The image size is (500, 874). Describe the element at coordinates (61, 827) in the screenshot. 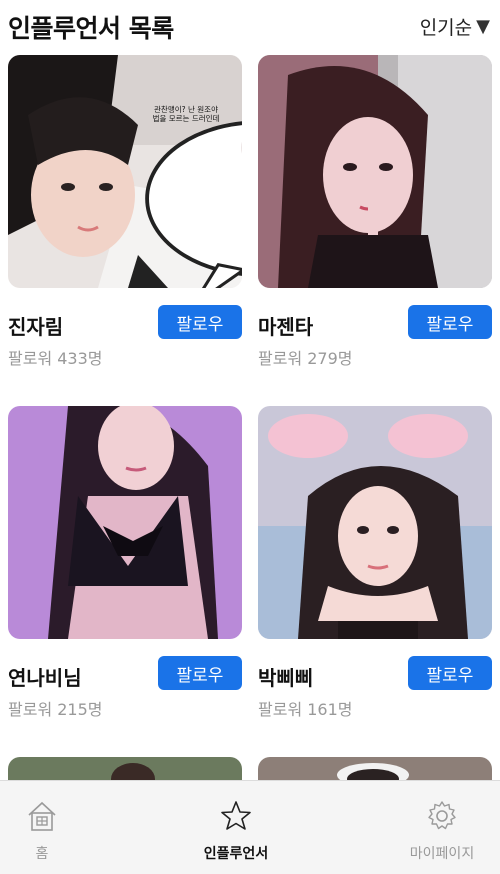

I see `nav-item-home: 홈` at that location.